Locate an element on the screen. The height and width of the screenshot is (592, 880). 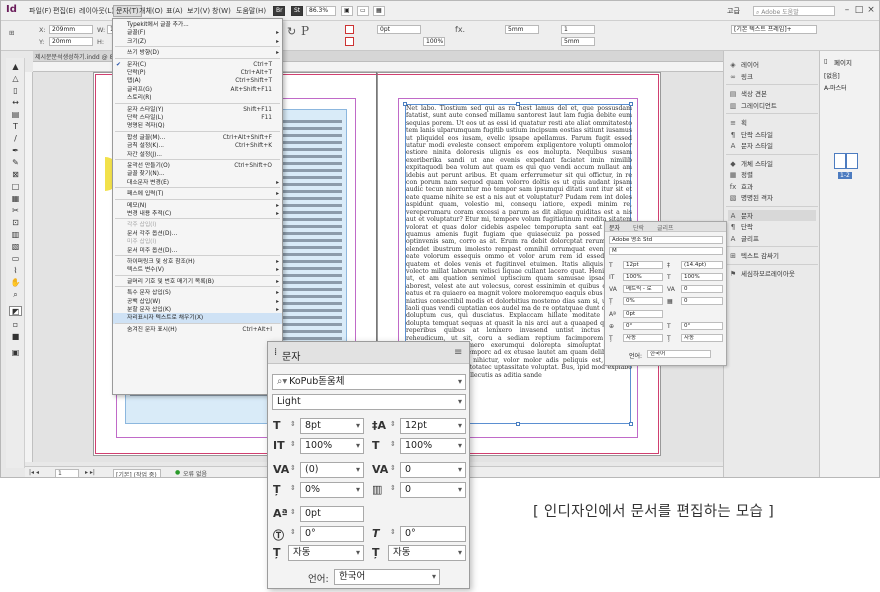
small-skew-field: 0° is located at coordinates (702, 326).